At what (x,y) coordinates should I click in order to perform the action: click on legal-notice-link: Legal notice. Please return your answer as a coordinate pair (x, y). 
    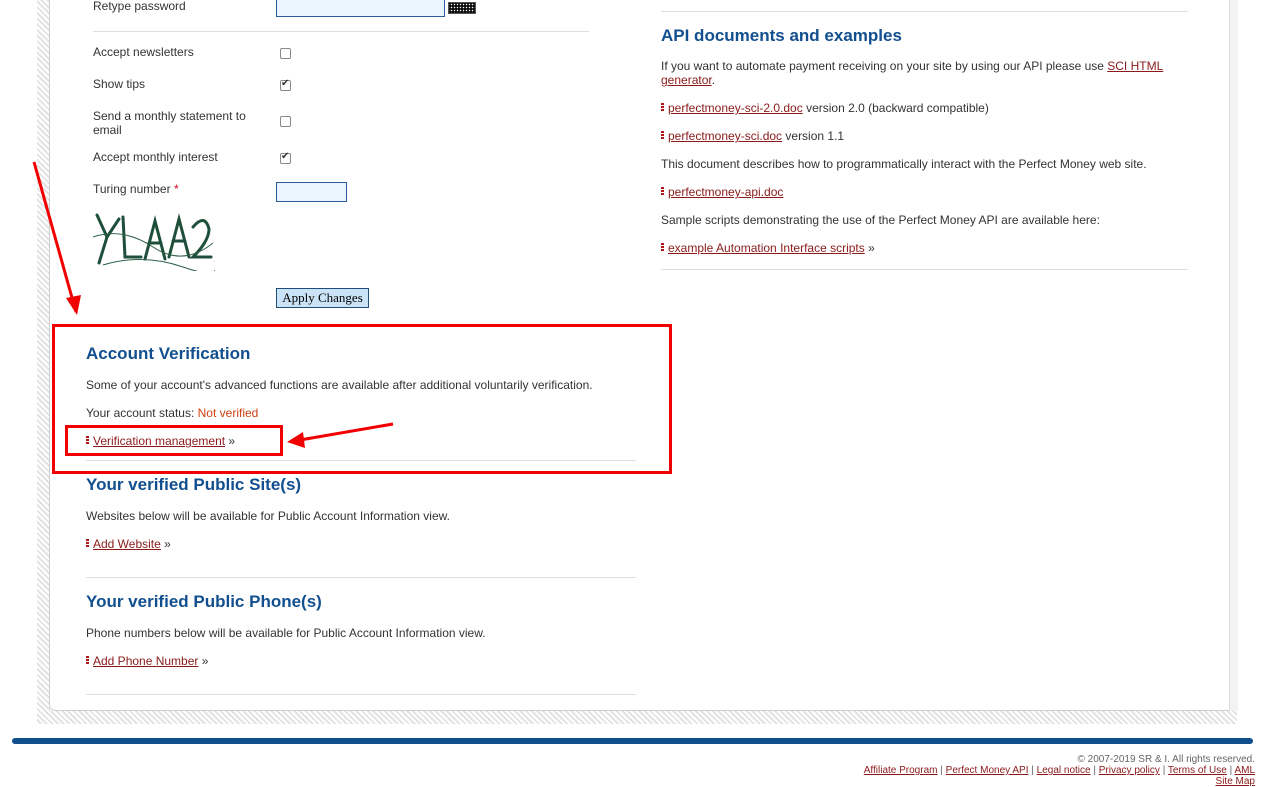
    Looking at the image, I should click on (1064, 770).